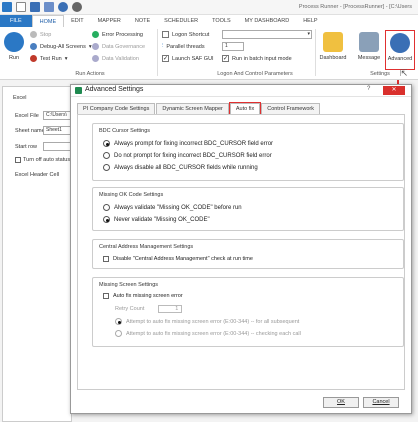  Describe the element at coordinates (118, 46) in the screenshot. I see `data-governance-button: Data Governance` at that location.